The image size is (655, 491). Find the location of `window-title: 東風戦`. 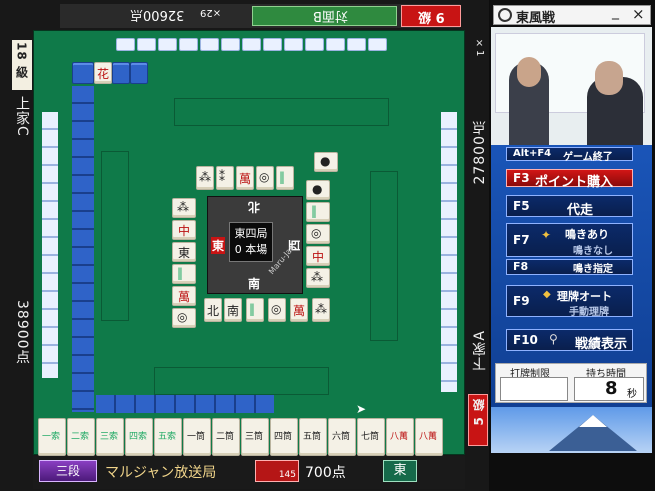

window-title: 東風戦 is located at coordinates (536, 18).